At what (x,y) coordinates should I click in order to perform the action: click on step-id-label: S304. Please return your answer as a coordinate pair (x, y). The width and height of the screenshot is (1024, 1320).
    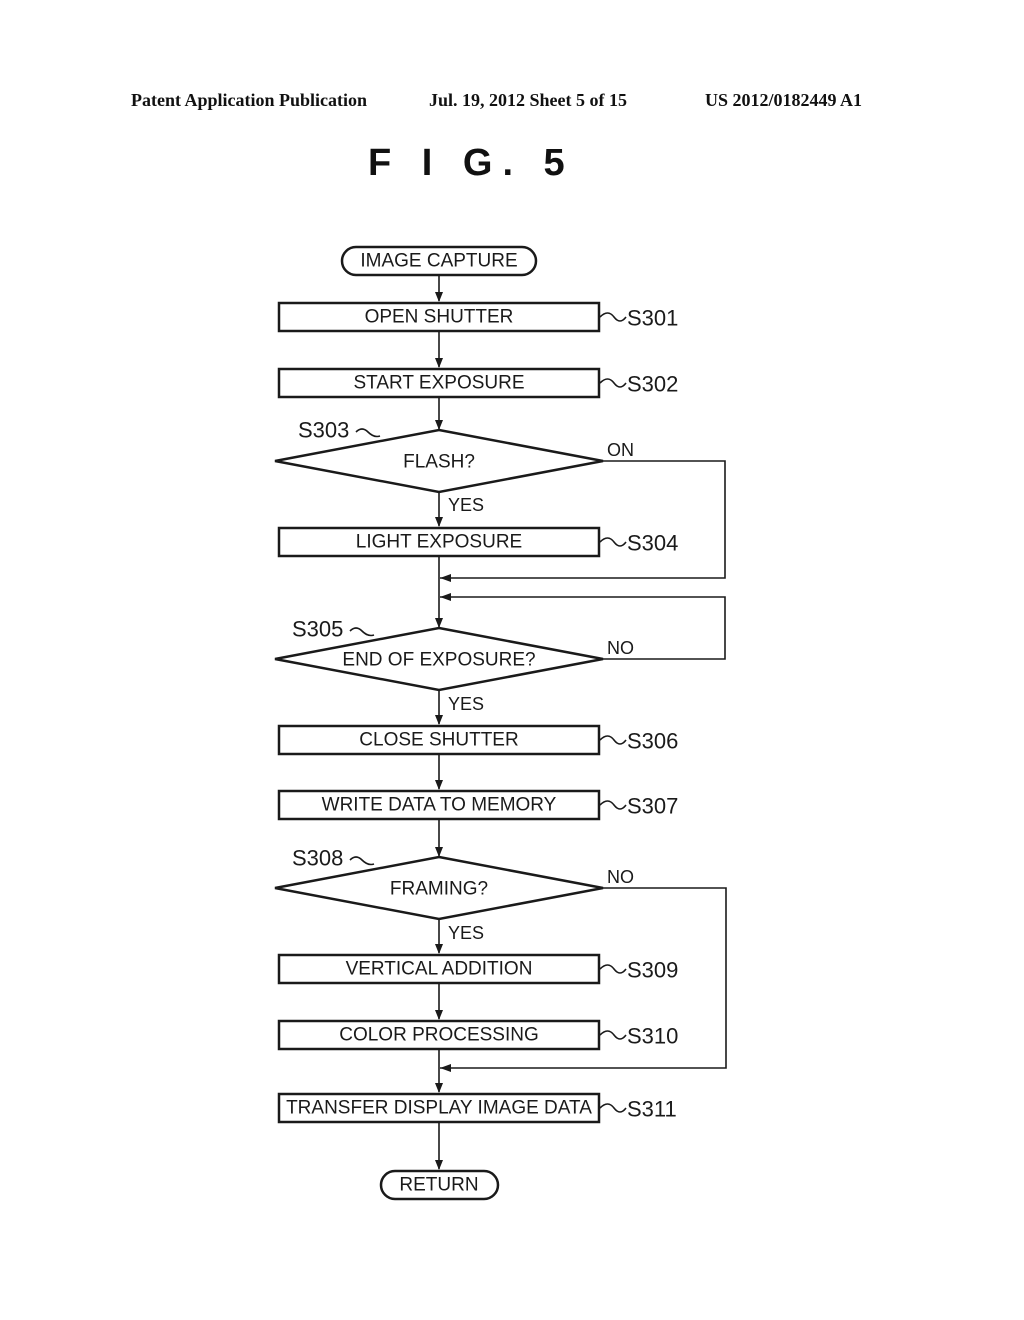
    Looking at the image, I should click on (652, 543).